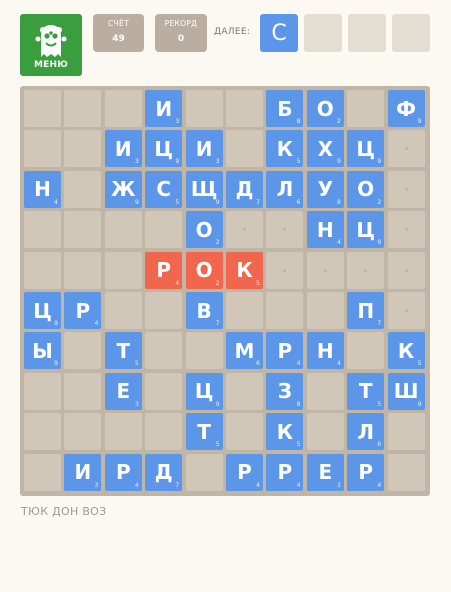 The width and height of the screenshot is (451, 592). I want to click on letter-tile: Ш9, so click(406, 391).